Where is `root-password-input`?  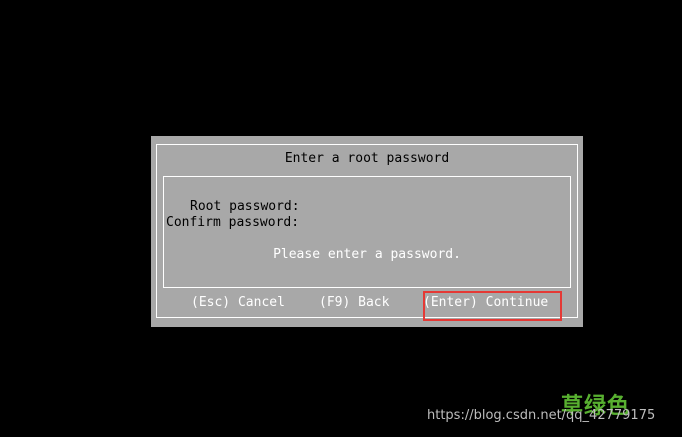 root-password-input is located at coordinates (429, 207).